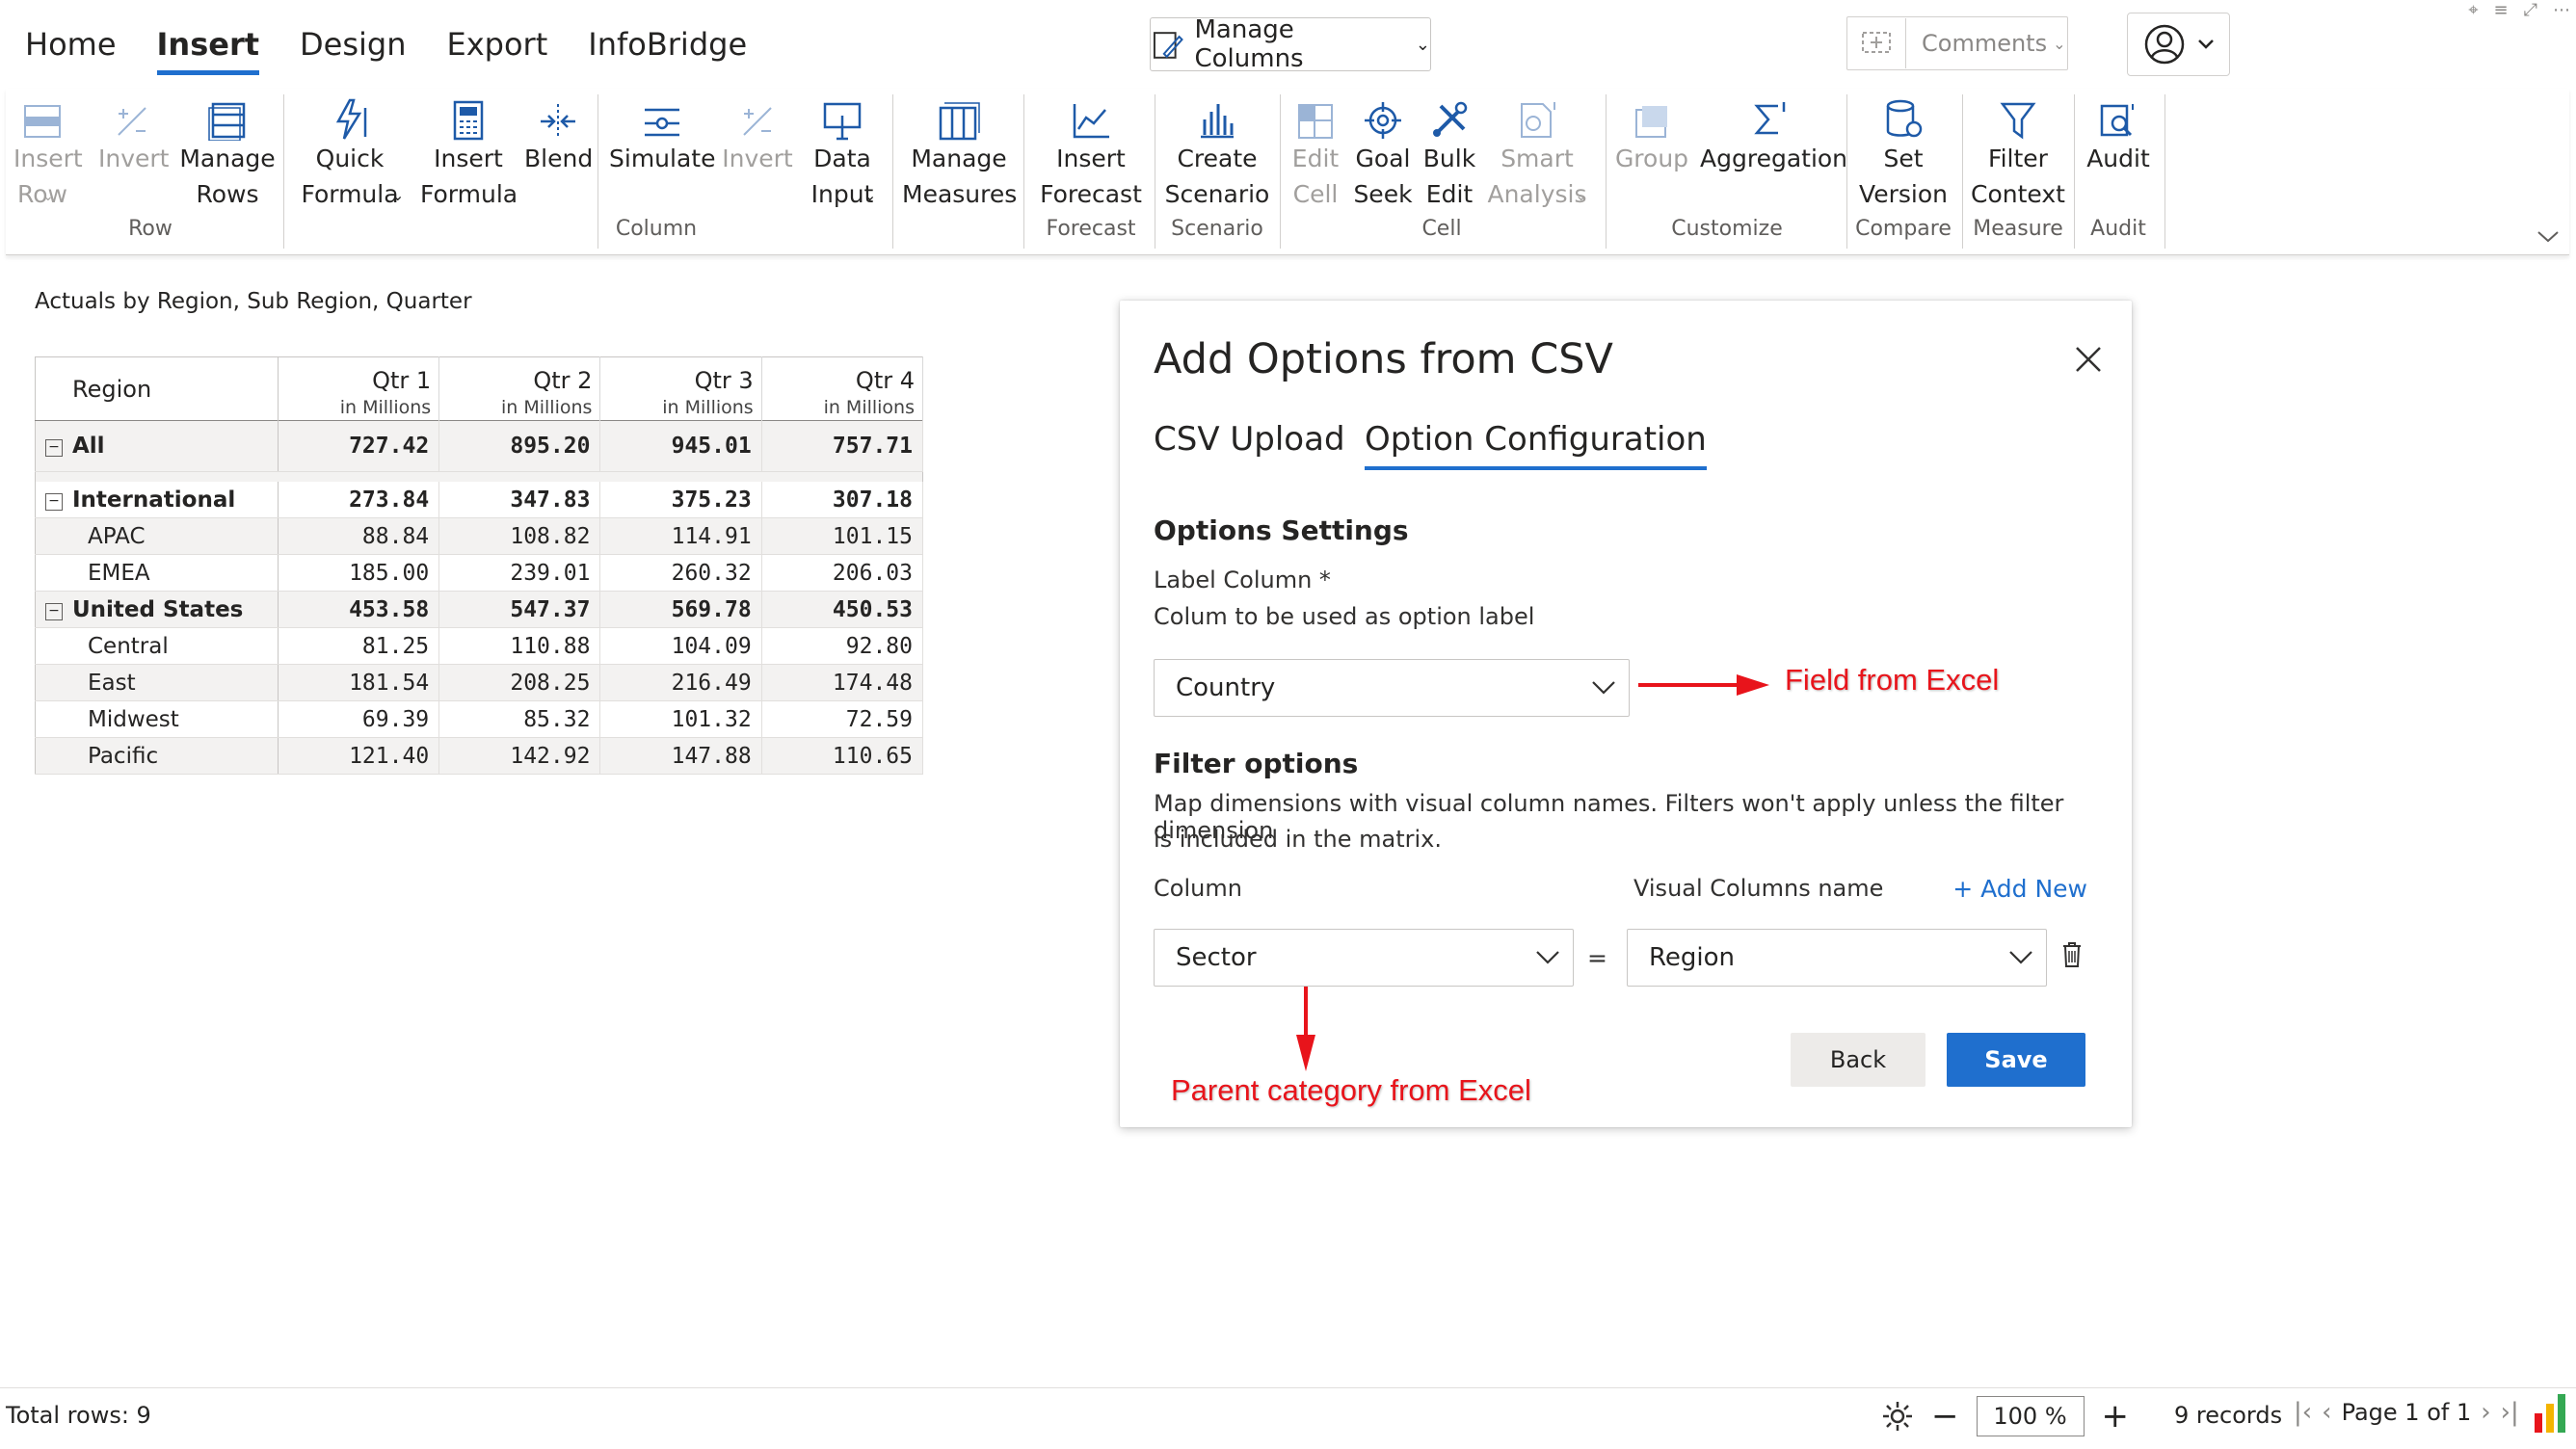 The image size is (2576, 1449). What do you see at coordinates (353, 44) in the screenshot?
I see `tab-design: Design` at bounding box center [353, 44].